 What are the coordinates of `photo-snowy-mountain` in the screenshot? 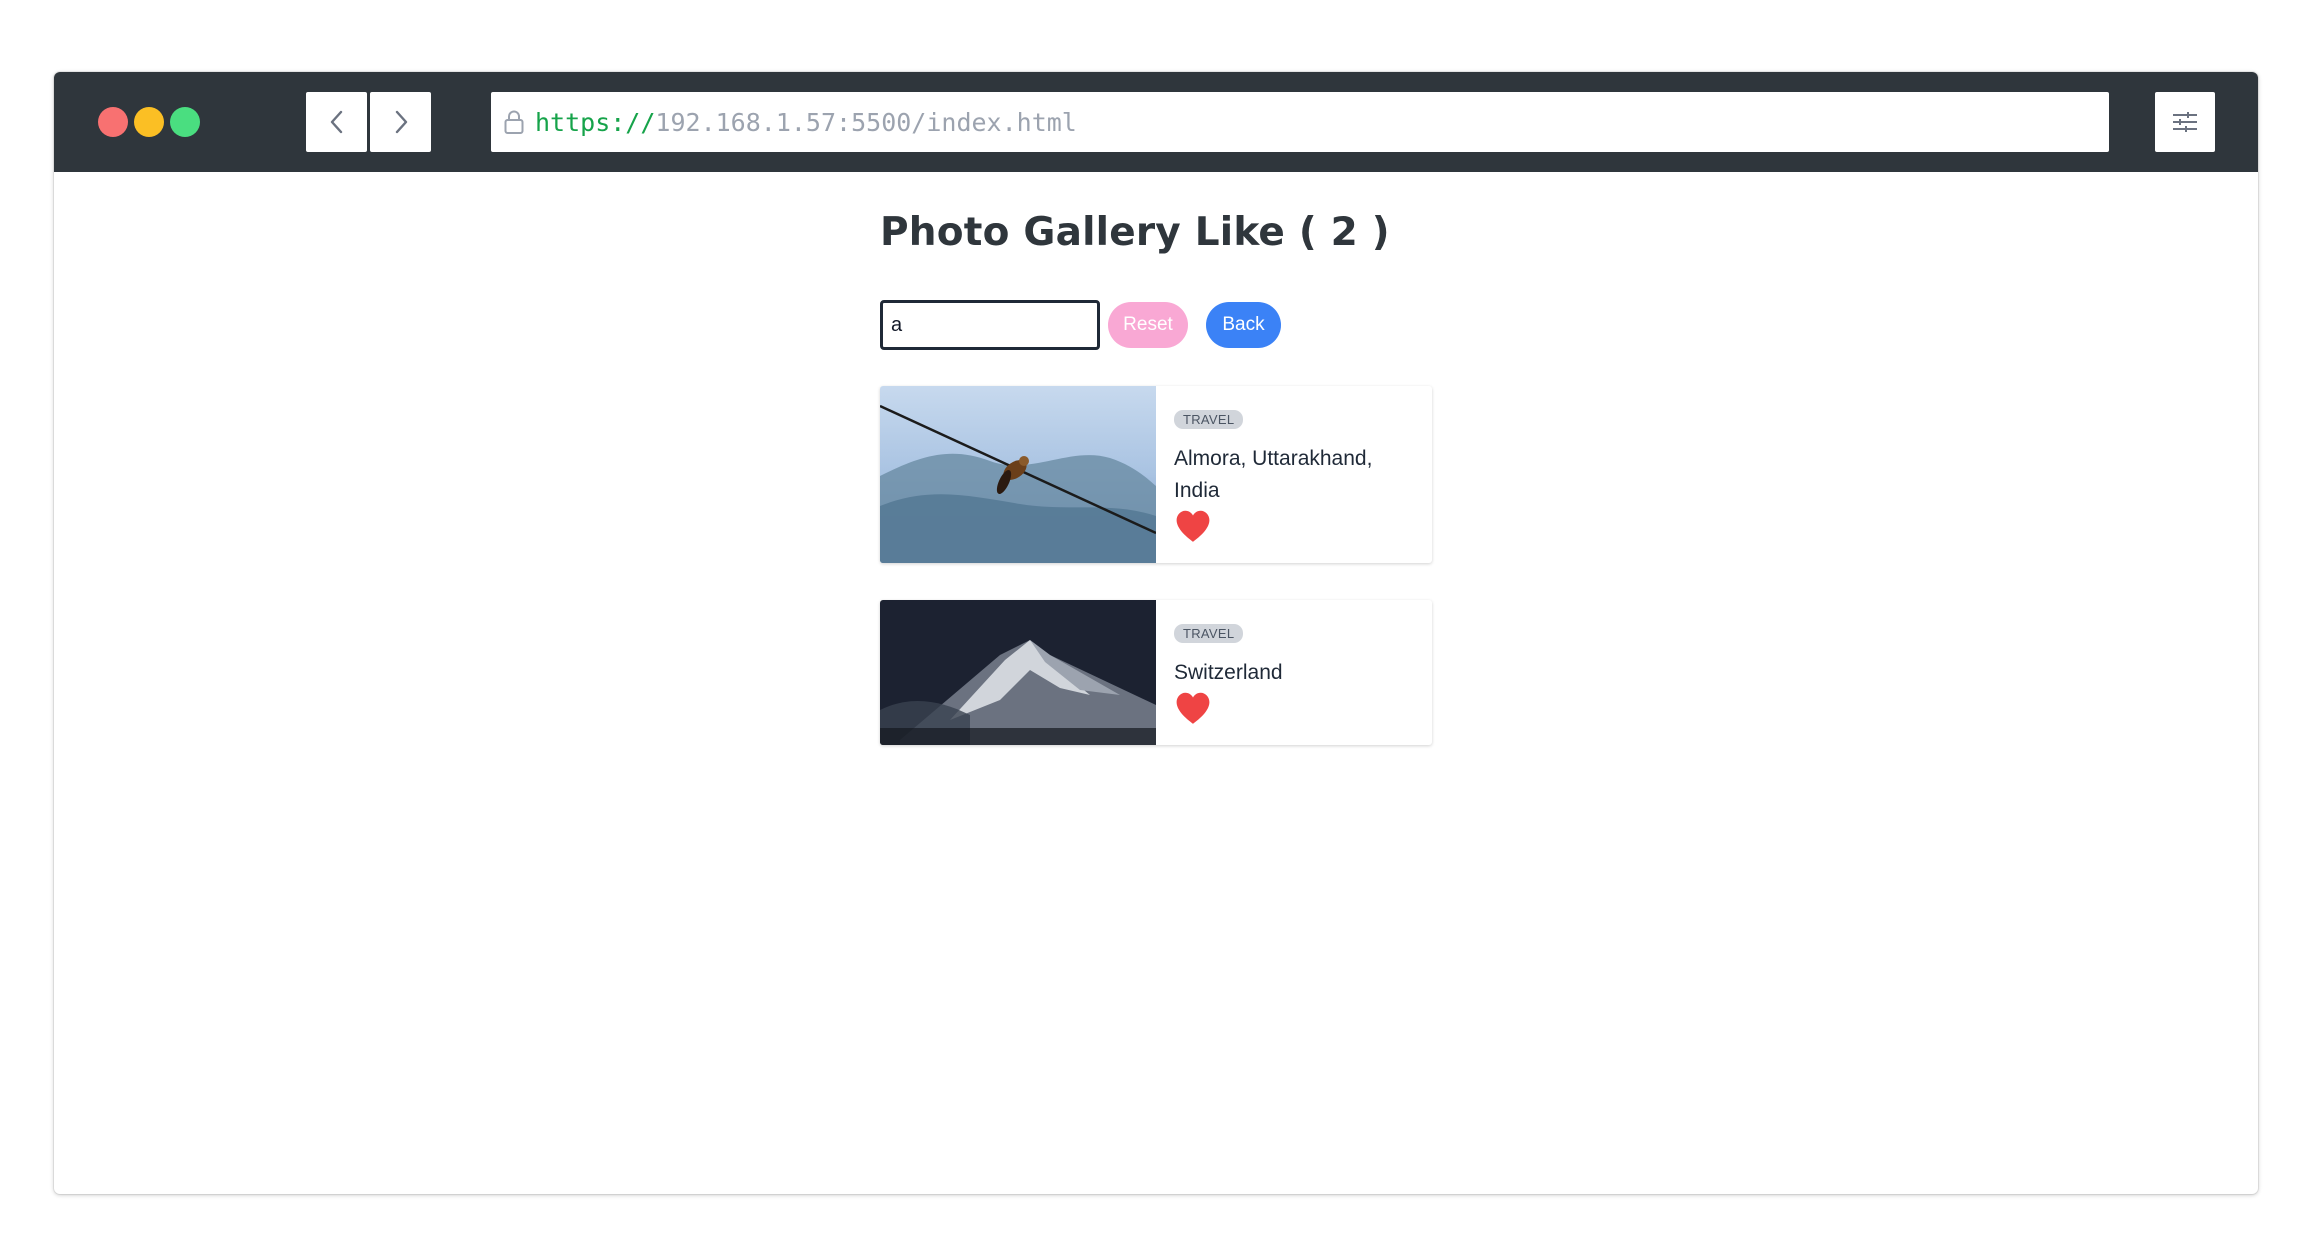 It's located at (1018, 672).